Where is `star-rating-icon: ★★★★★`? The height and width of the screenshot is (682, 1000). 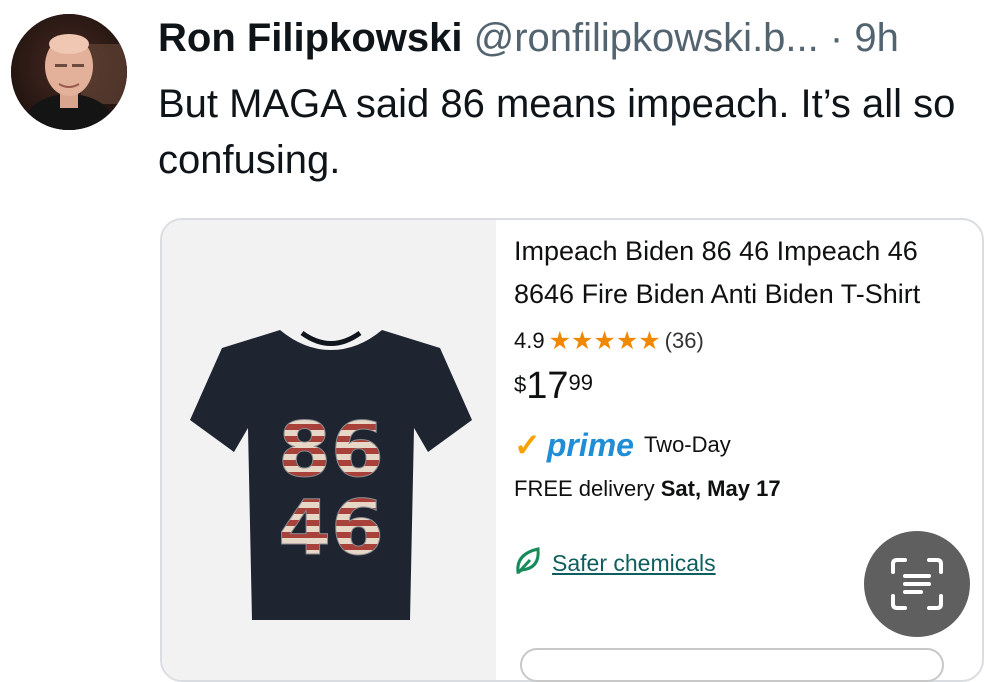
star-rating-icon: ★★★★★ is located at coordinates (604, 341).